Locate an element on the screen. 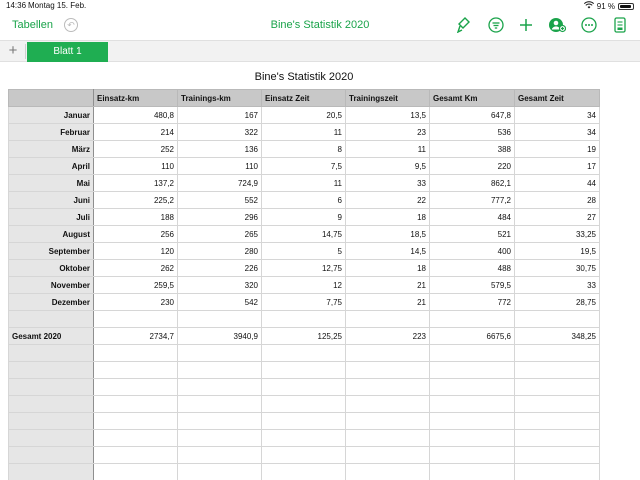 This screenshot has width=640, height=480. header-cell: Gesamt Km is located at coordinates (472, 98).